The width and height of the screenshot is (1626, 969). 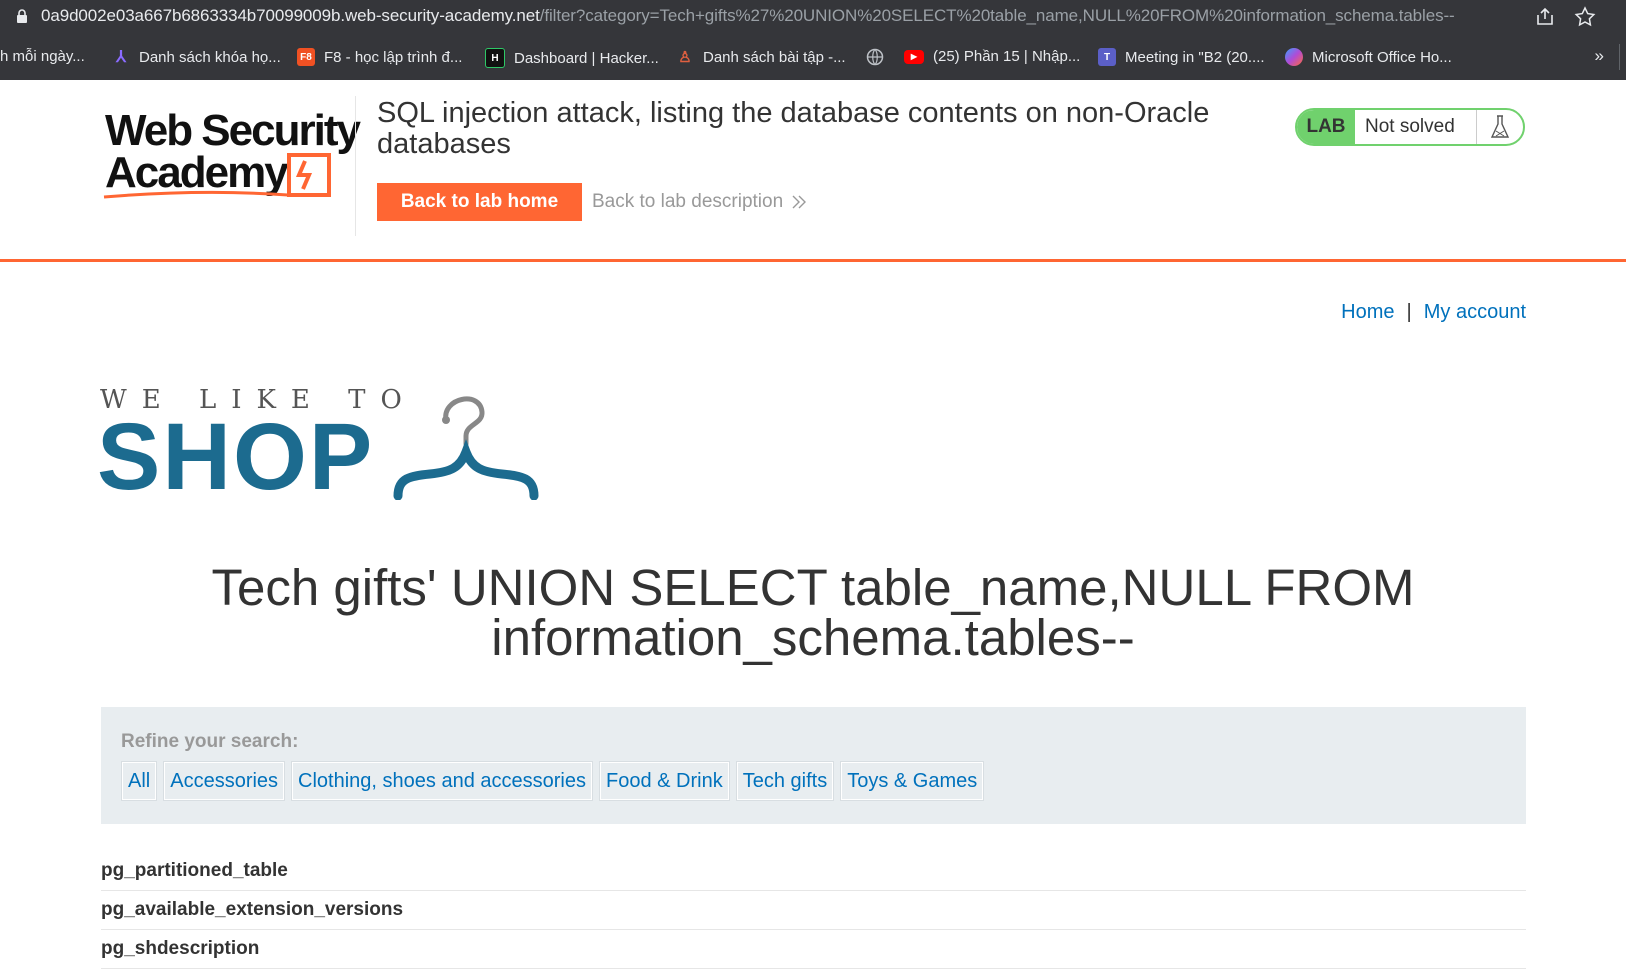 What do you see at coordinates (813, 871) in the screenshot?
I see `table-row: pg_partitioned_table` at bounding box center [813, 871].